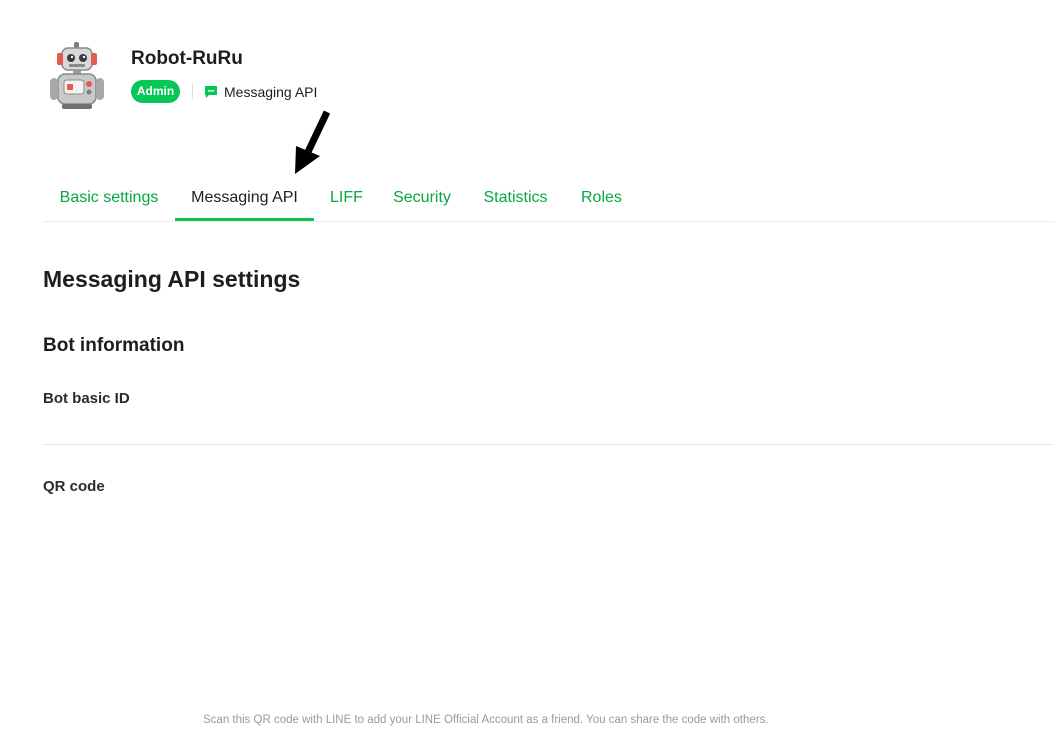 This screenshot has width=1054, height=740. Describe the element at coordinates (313, 143) in the screenshot. I see `annotation-arrow-icon` at that location.